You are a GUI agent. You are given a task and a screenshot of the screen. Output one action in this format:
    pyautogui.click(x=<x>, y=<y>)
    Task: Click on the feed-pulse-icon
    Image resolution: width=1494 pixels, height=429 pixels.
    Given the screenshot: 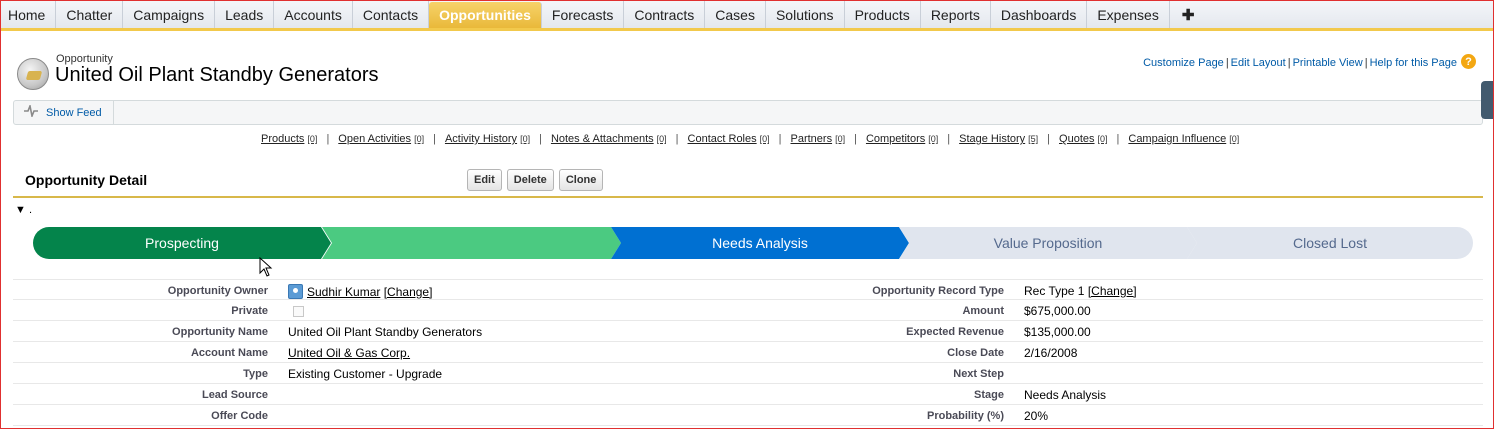 What is the action you would take?
    pyautogui.click(x=31, y=111)
    